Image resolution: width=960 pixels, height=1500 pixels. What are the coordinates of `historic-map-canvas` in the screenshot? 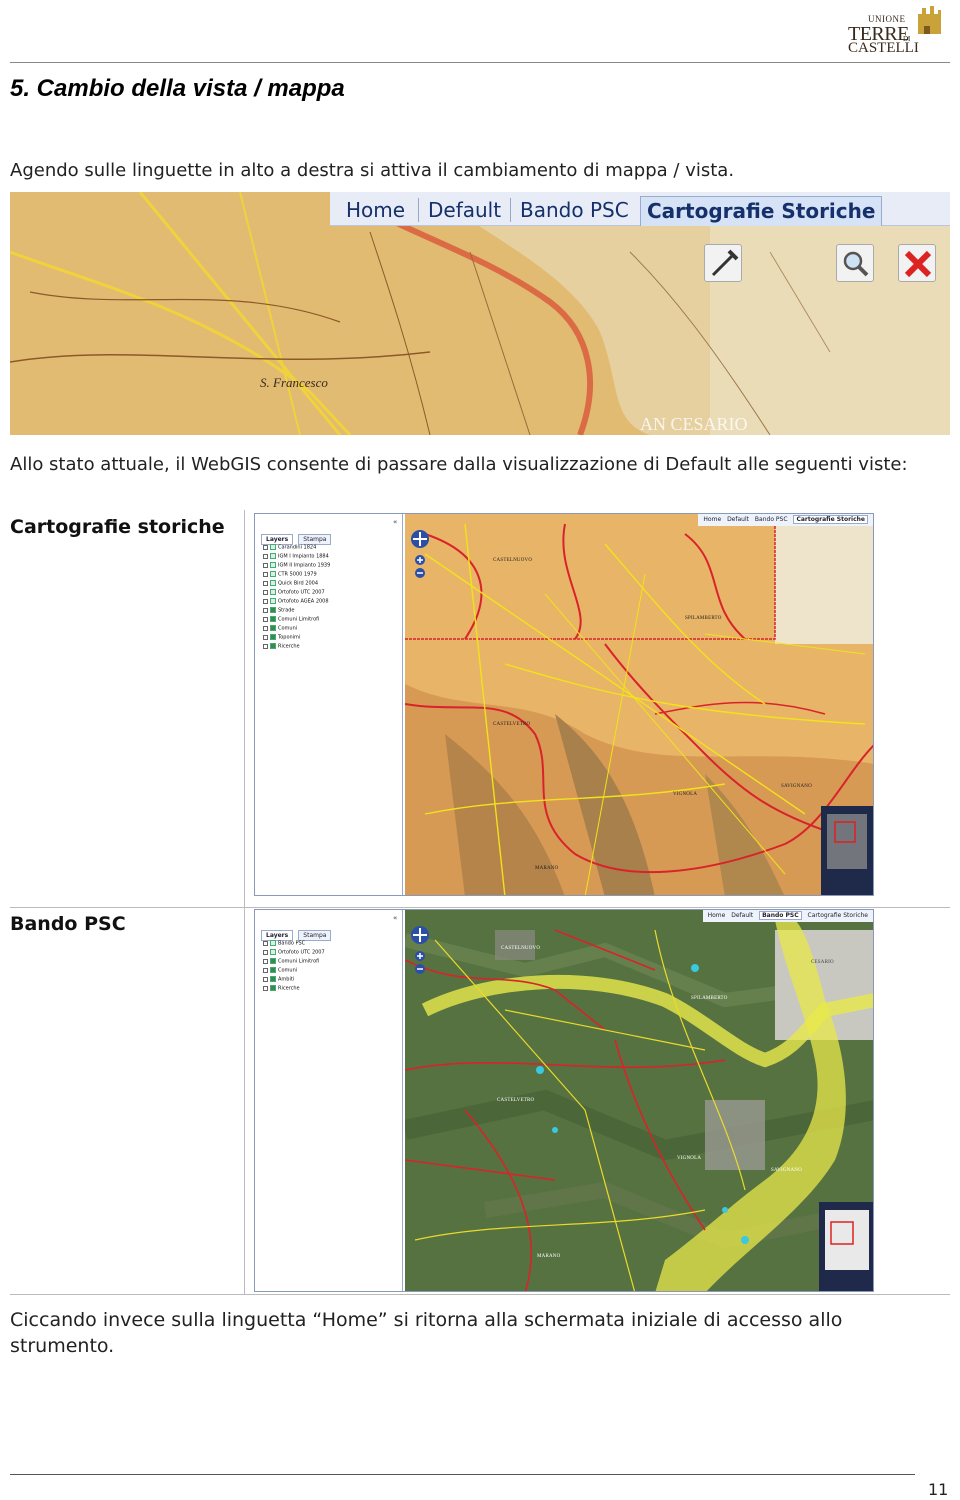 It's located at (639, 704).